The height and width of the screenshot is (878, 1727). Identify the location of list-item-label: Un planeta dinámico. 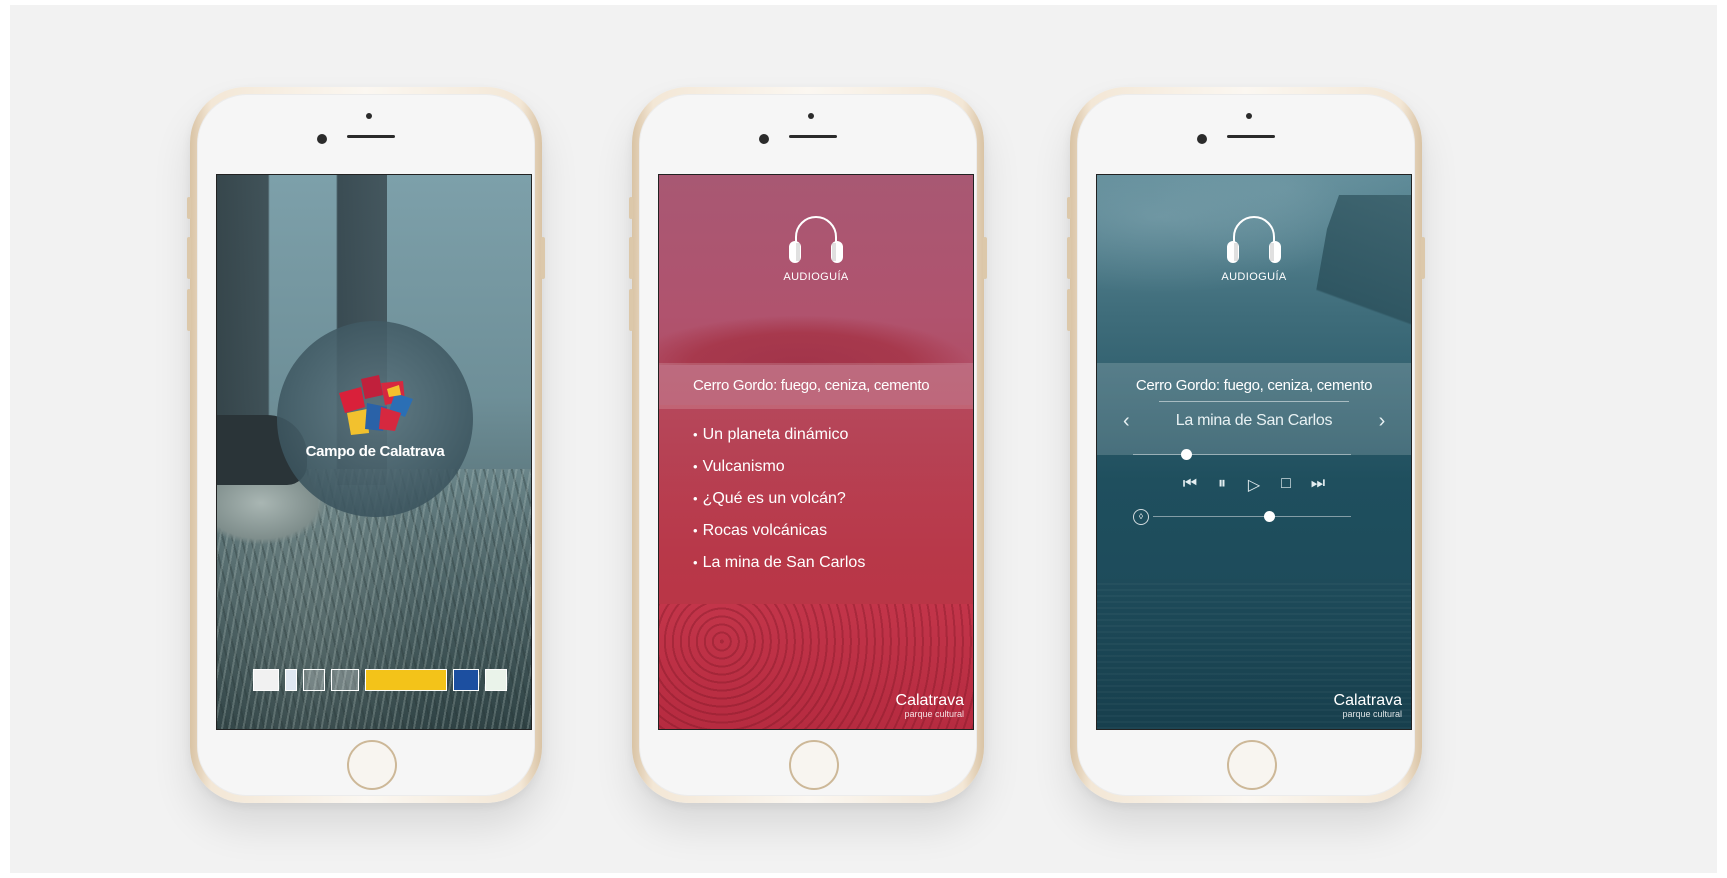
(775, 434).